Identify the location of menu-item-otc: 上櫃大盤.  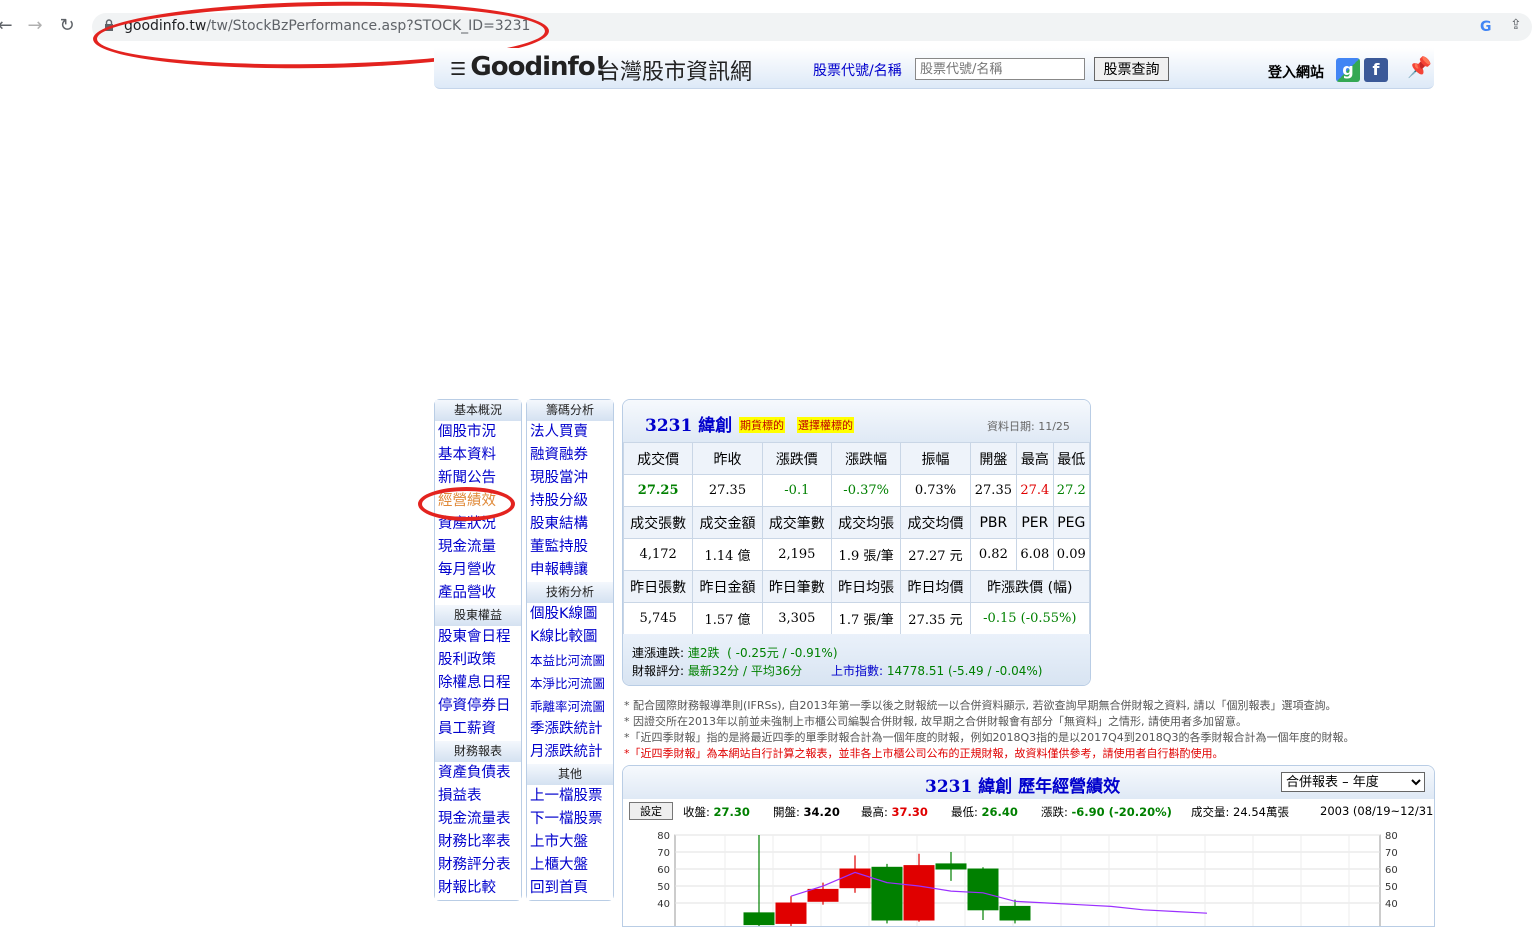
(570, 865).